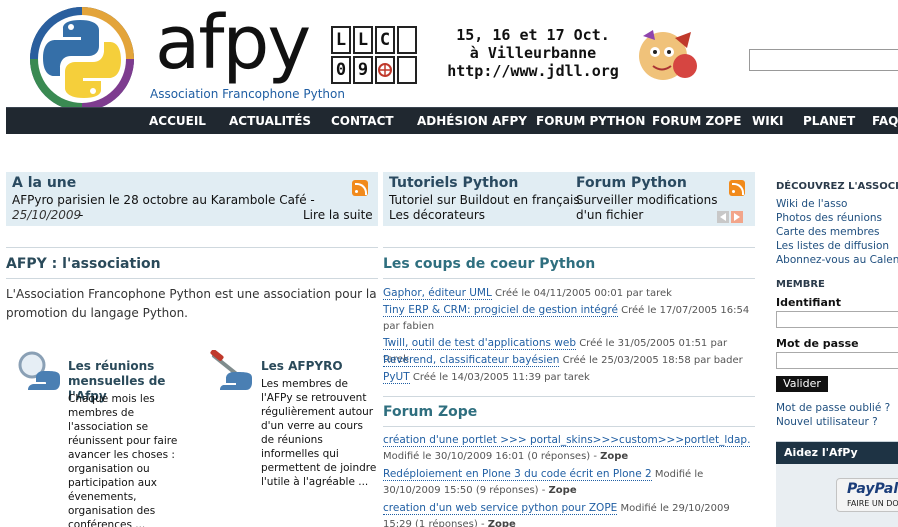 Image resolution: width=898 pixels, height=527 pixels. I want to click on login-label: Identifiant, so click(808, 302).